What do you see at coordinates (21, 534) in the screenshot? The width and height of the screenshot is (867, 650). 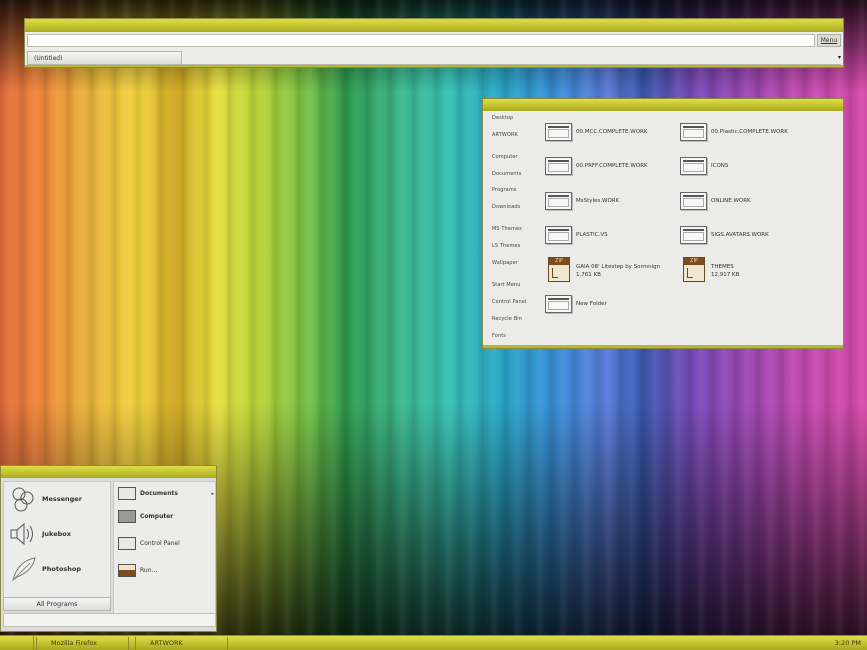 I see `speaker-icon` at bounding box center [21, 534].